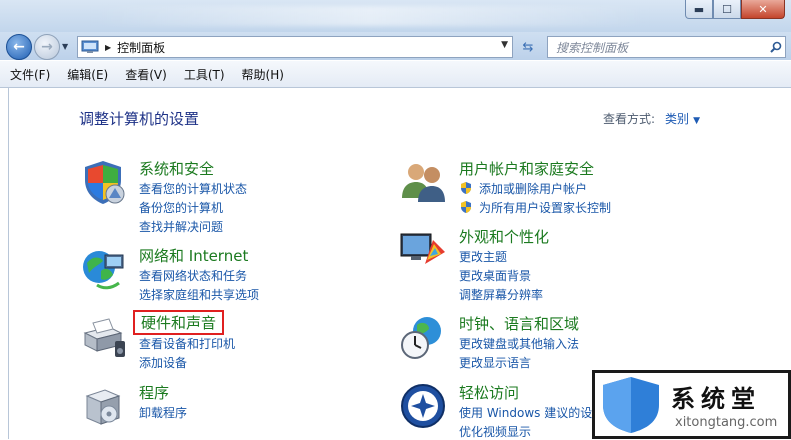  What do you see at coordinates (104, 337) in the screenshot?
I see `printer-speaker-icon` at bounding box center [104, 337].